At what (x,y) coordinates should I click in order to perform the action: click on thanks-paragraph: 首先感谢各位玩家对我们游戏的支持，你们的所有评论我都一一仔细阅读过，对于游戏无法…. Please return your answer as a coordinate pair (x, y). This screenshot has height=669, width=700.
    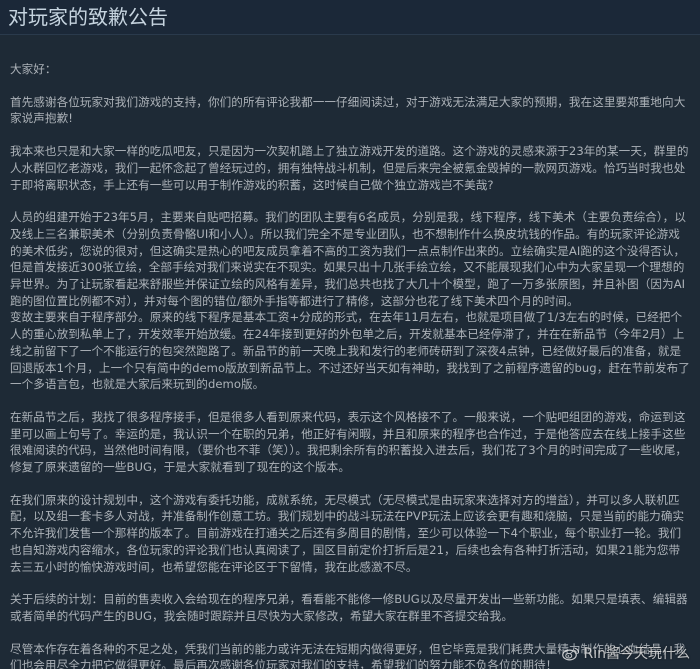
    Looking at the image, I should click on (348, 110).